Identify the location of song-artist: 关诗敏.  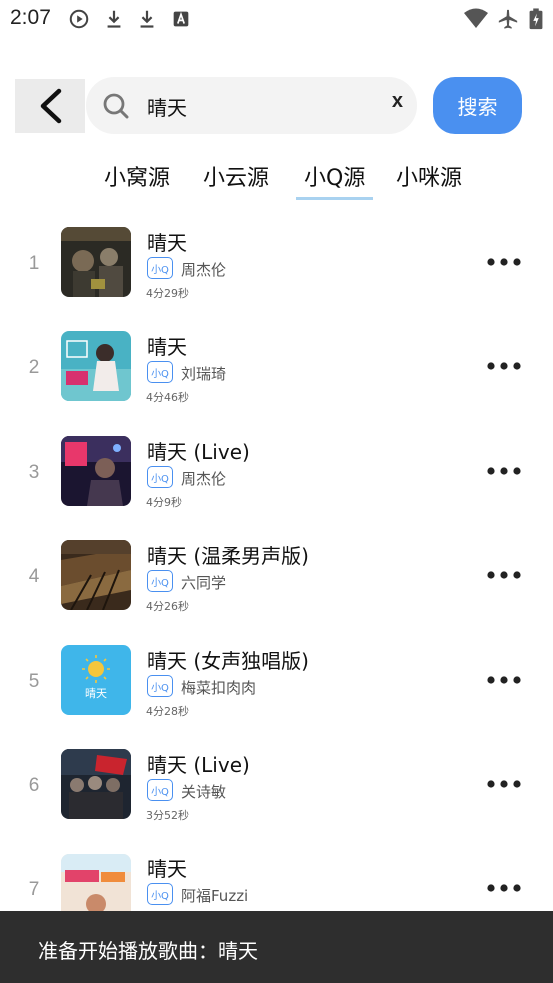
(204, 792).